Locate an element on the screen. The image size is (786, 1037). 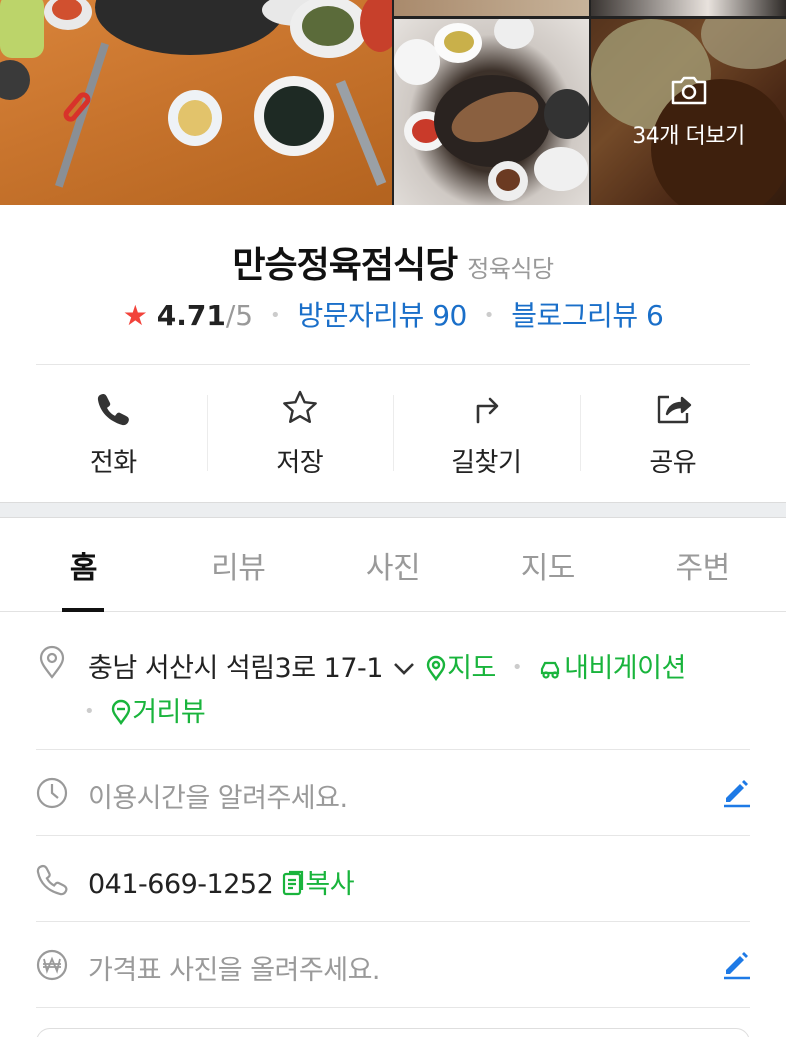
star-icon is located at coordinates (300, 410).